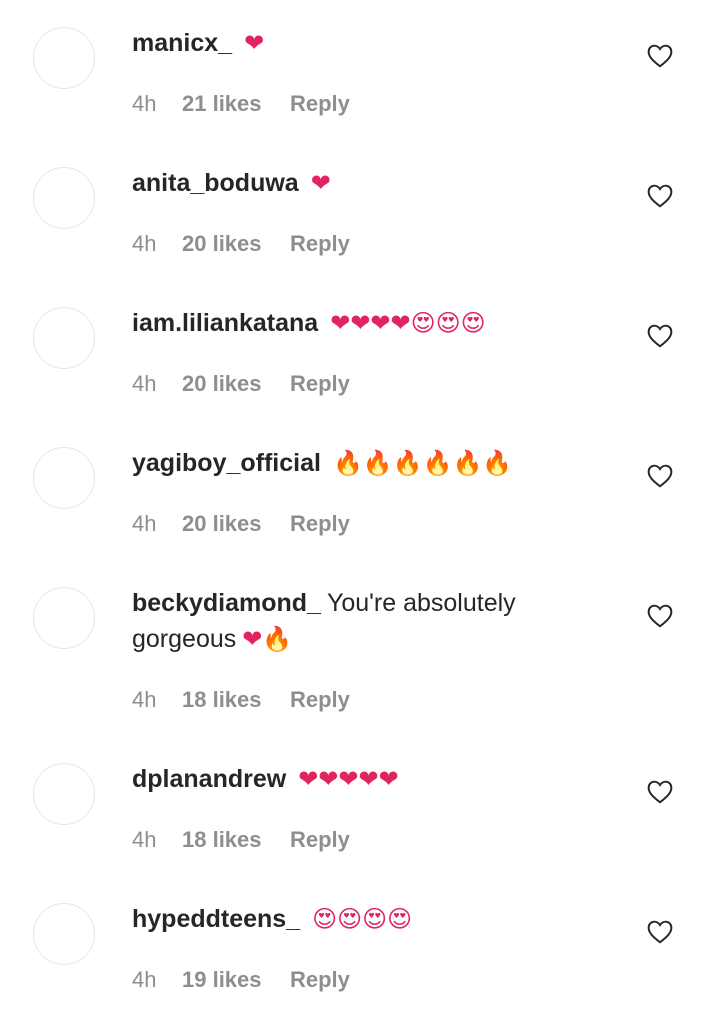  What do you see at coordinates (236, 980) in the screenshot?
I see `comment-likes: 19 likes` at bounding box center [236, 980].